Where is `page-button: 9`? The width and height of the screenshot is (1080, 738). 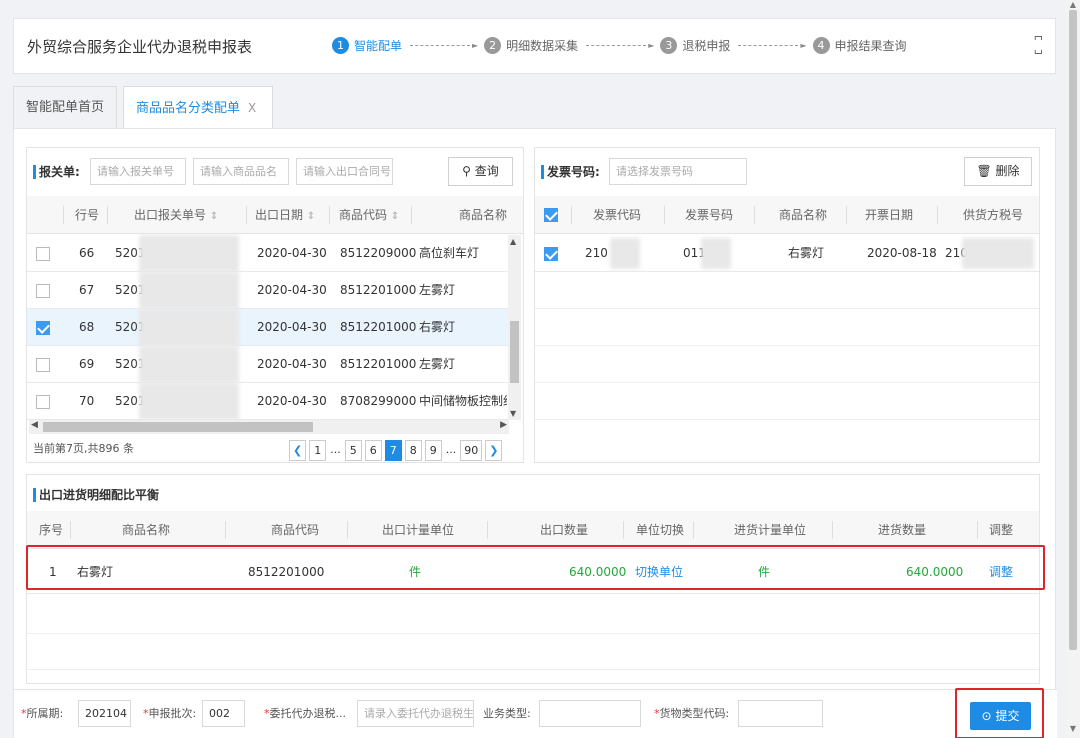 page-button: 9 is located at coordinates (433, 450).